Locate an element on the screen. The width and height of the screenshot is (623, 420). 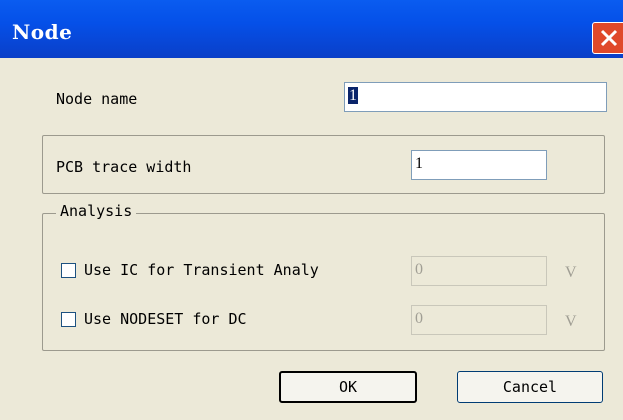
pcb-trace-label: PCB trace width is located at coordinates (124, 167).